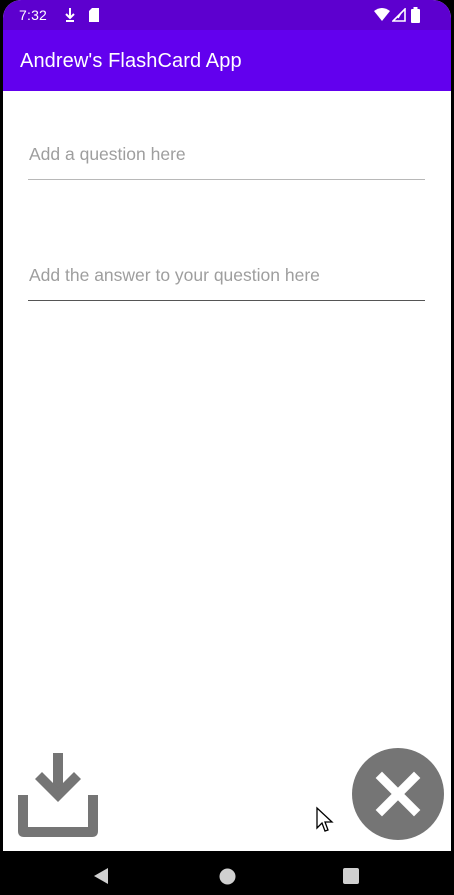  I want to click on app-bar: Andrew's FlashCard App, so click(227, 60).